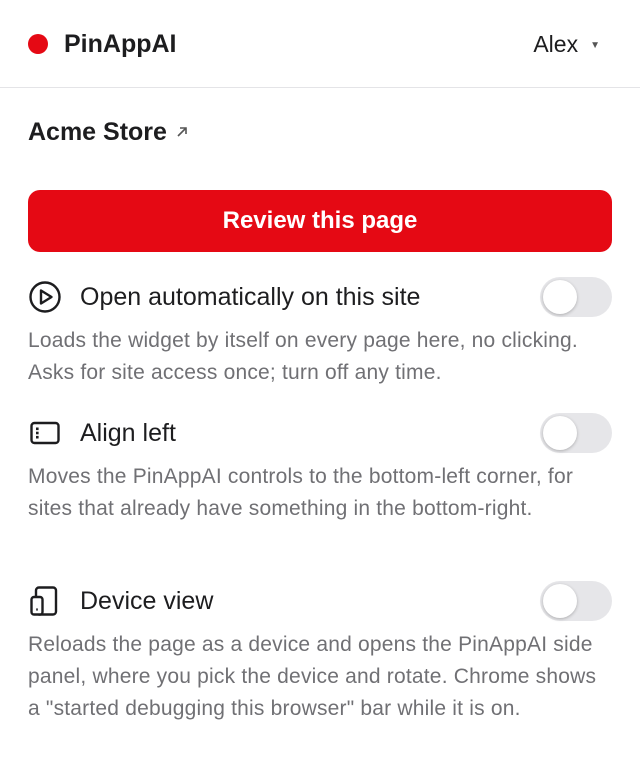 The height and width of the screenshot is (780, 640). Describe the element at coordinates (320, 221) in the screenshot. I see `review-page-button: Review this page` at that location.